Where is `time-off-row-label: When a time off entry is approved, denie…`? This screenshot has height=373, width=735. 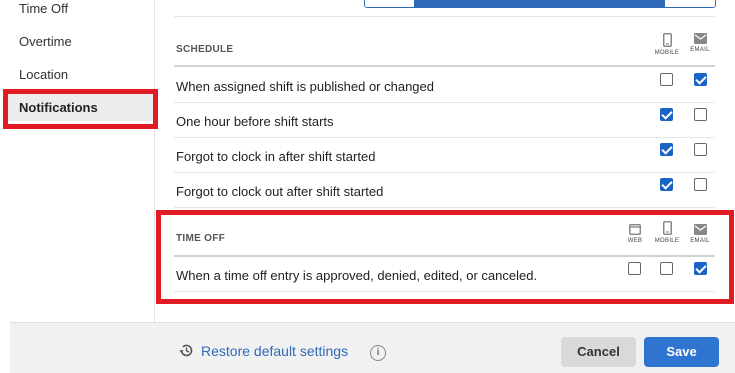 time-off-row-label: When a time off entry is approved, denie… is located at coordinates (357, 275).